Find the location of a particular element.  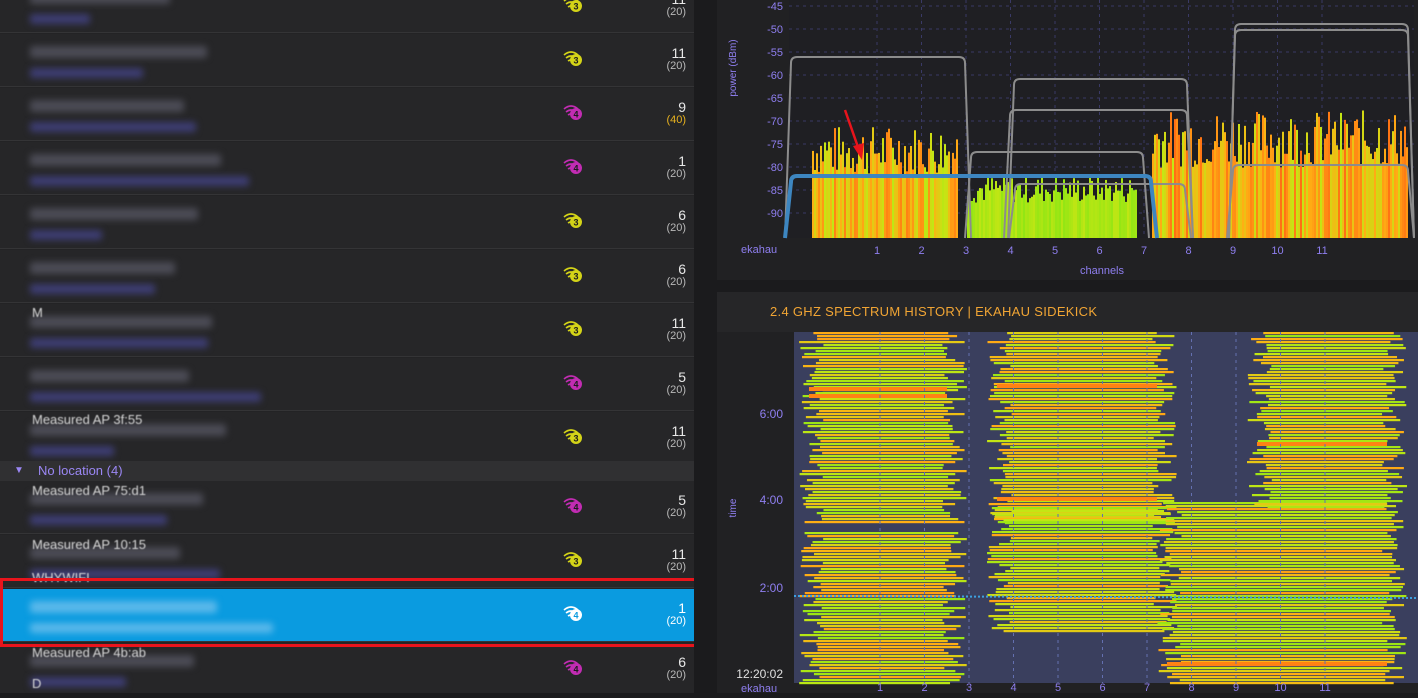

x-tick-label: 8 is located at coordinates (1188, 251).